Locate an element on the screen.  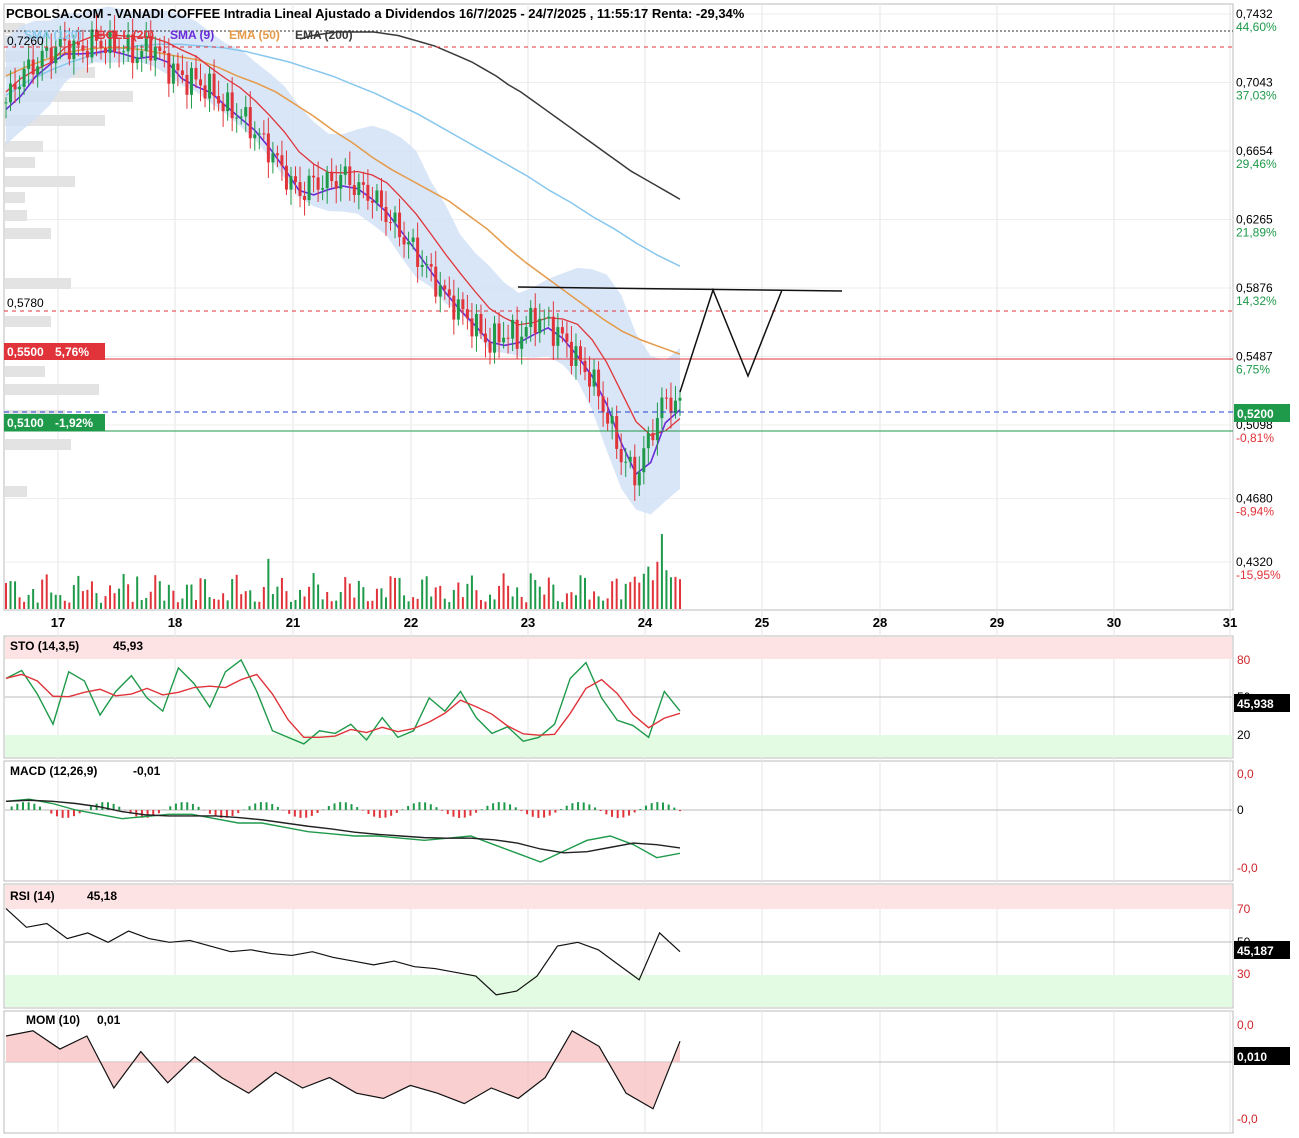
sto-overbought-zone is located at coordinates (618, 648).